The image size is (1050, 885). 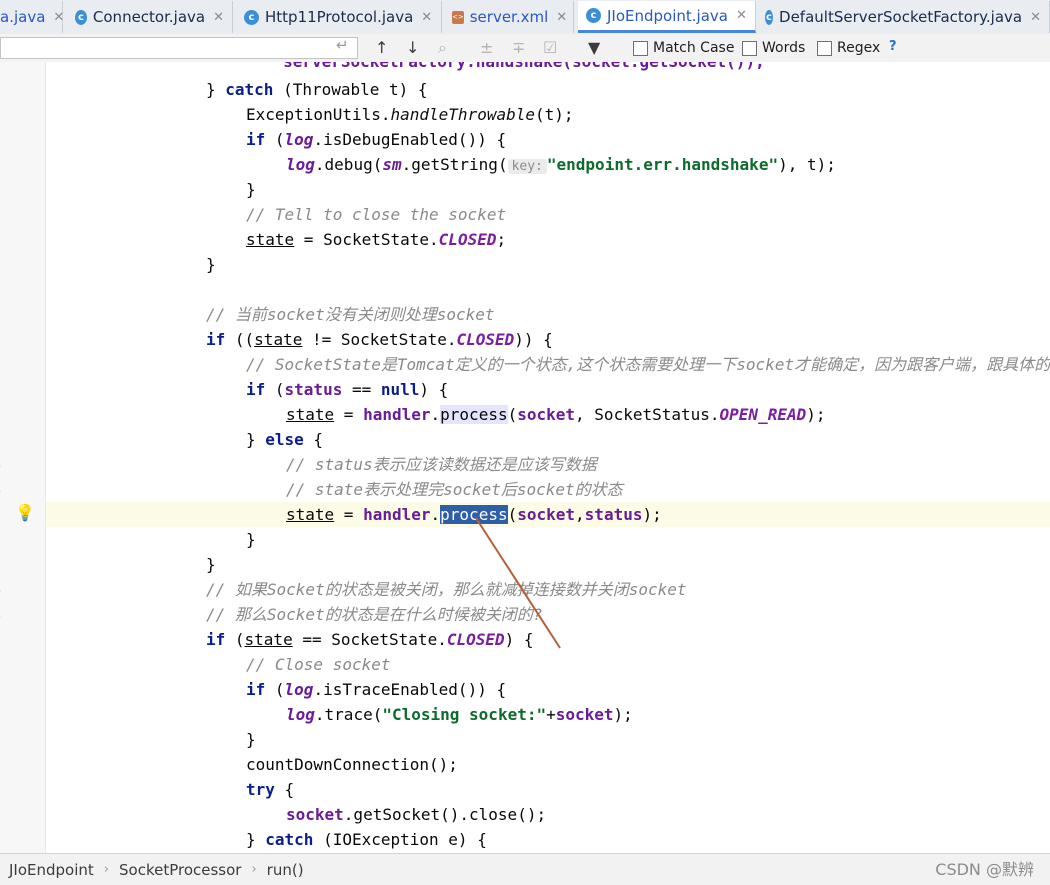 What do you see at coordinates (180, 870) in the screenshot?
I see `breadcrumb-item-inner-class: SocketProcessor` at bounding box center [180, 870].